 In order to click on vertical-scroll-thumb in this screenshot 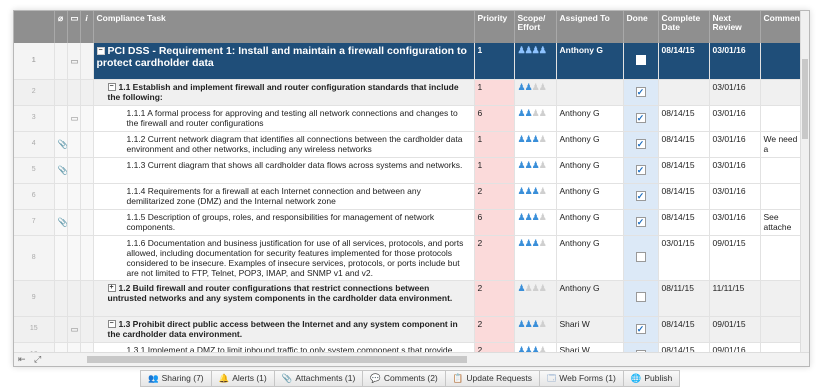, I will do `click(805, 99)`.